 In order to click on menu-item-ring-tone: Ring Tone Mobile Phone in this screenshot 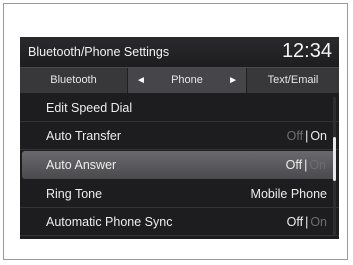, I will do `click(179, 194)`.